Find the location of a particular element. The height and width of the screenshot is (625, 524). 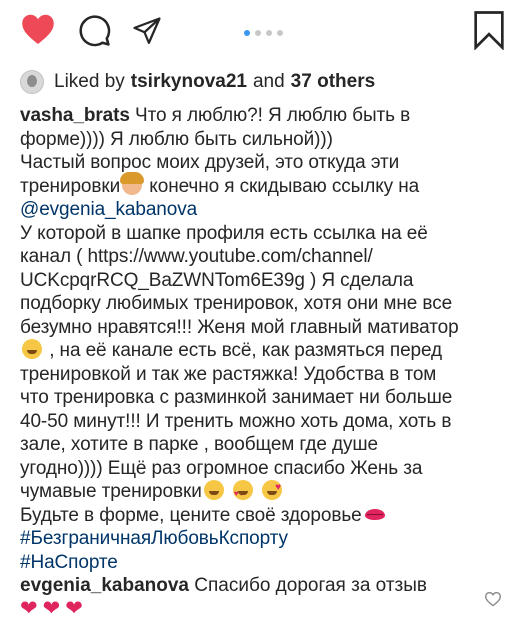

heart-outline-icon is located at coordinates (493, 599).